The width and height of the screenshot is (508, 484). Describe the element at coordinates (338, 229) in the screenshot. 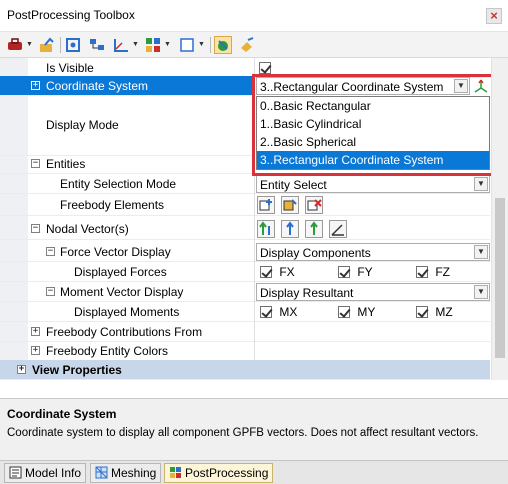

I see `vector-angle-icon` at that location.